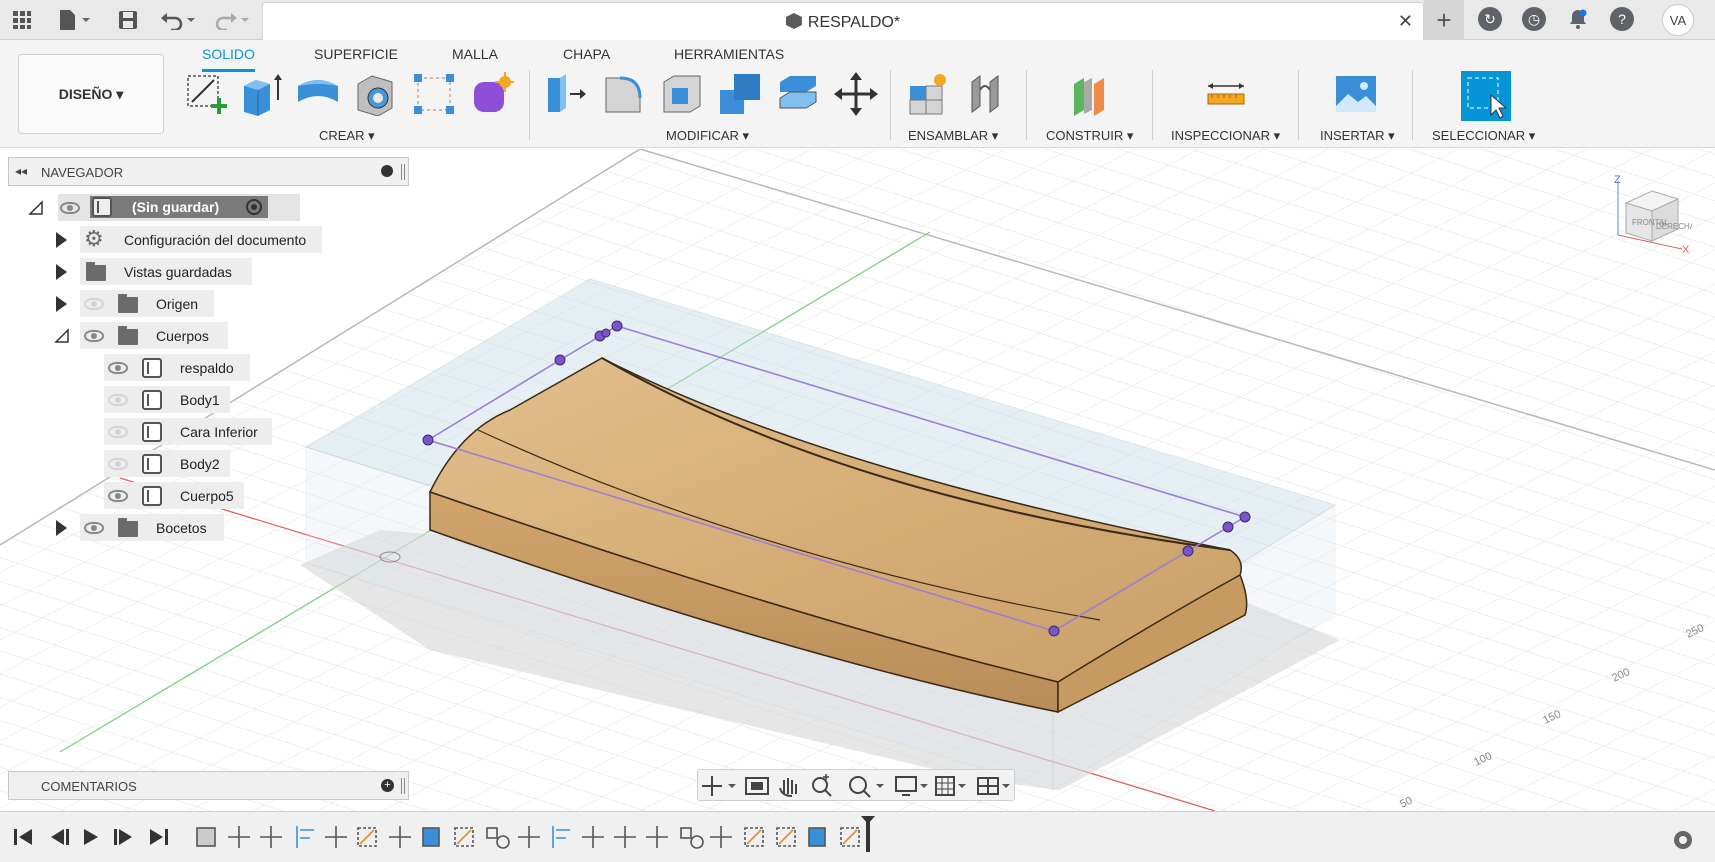 The height and width of the screenshot is (862, 1715). Describe the element at coordinates (1683, 840) in the screenshot. I see `timeline-settings-icon` at that location.